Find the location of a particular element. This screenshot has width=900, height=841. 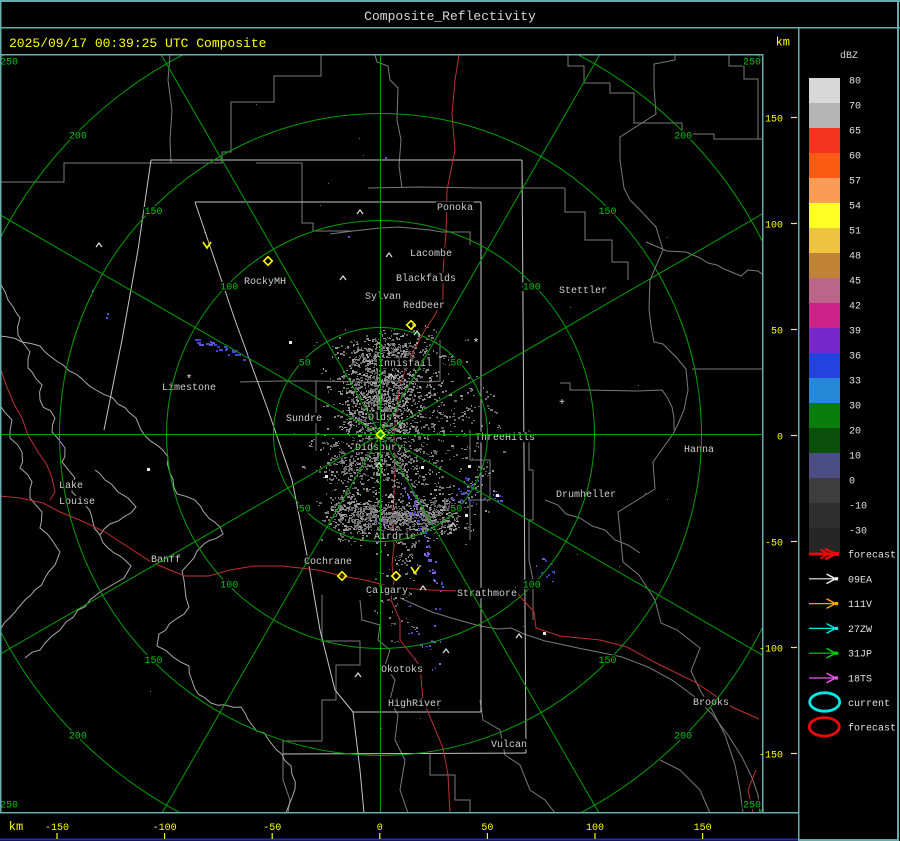

svg-text: Stettler is located at coordinates (583, 291).